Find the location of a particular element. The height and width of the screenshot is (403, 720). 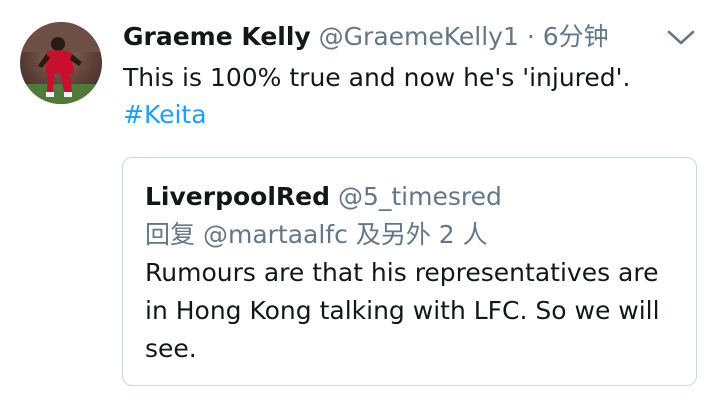

tweet-header: Graeme Kelly @GraemeKelly1 · 6分钟 is located at coordinates (366, 37).